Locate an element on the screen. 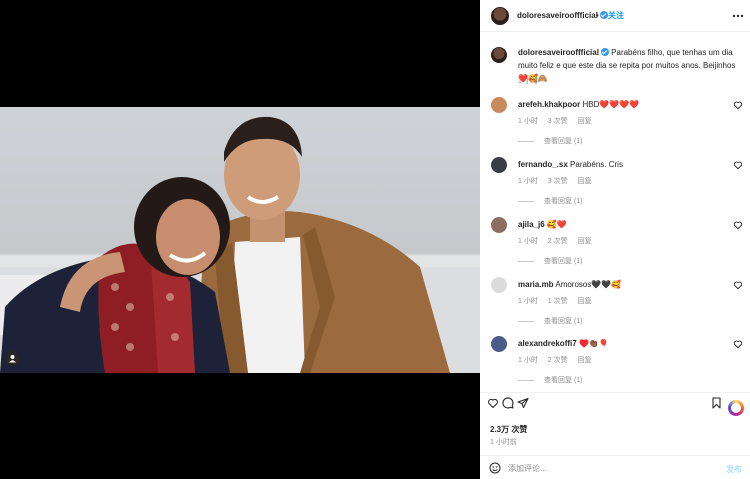 This screenshot has height=479, width=750. comment-likes: 1 次赞 is located at coordinates (558, 301).